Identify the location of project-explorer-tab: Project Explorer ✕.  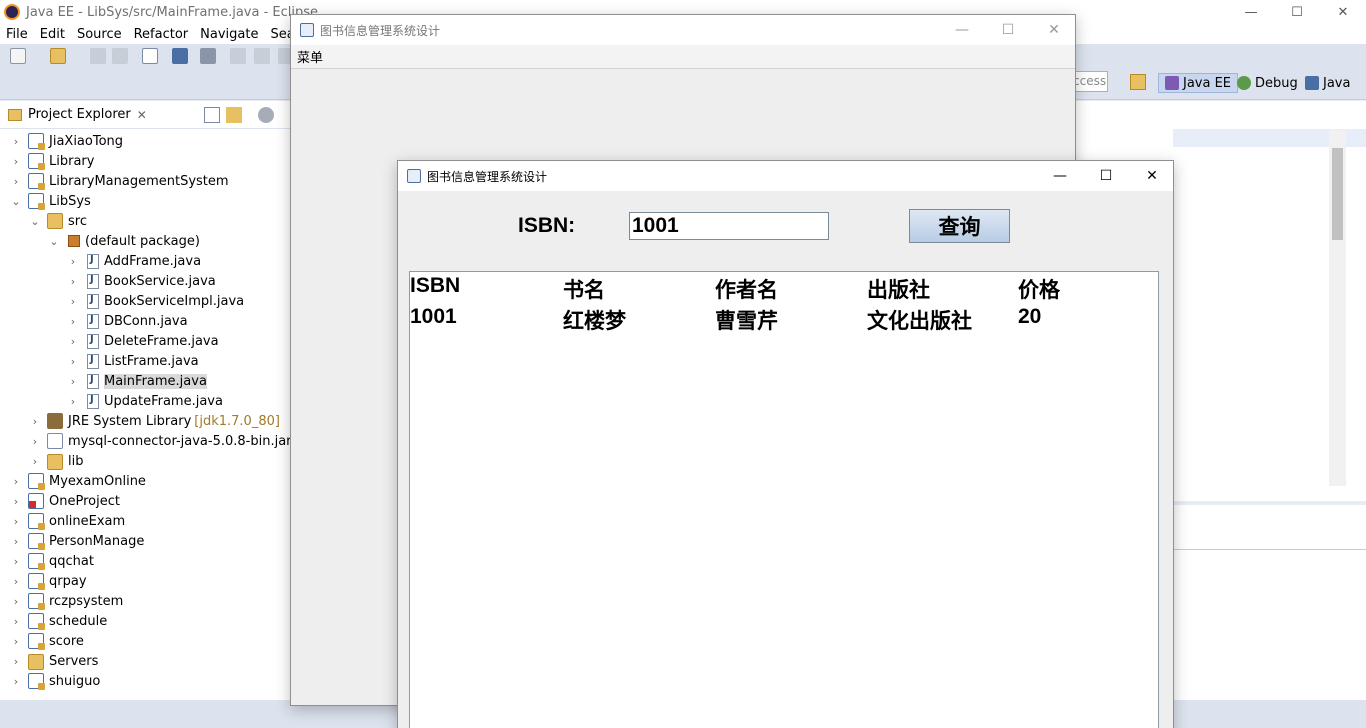
(145, 115).